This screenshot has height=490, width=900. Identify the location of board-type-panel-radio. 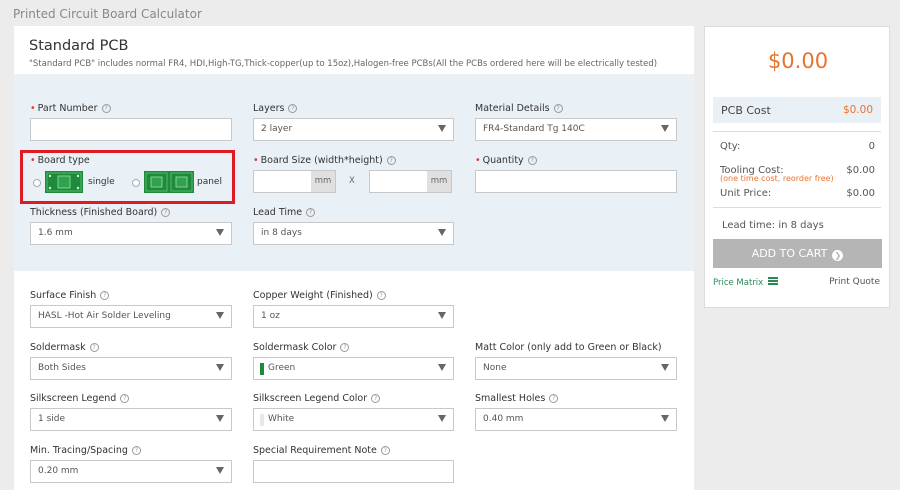
(136, 183).